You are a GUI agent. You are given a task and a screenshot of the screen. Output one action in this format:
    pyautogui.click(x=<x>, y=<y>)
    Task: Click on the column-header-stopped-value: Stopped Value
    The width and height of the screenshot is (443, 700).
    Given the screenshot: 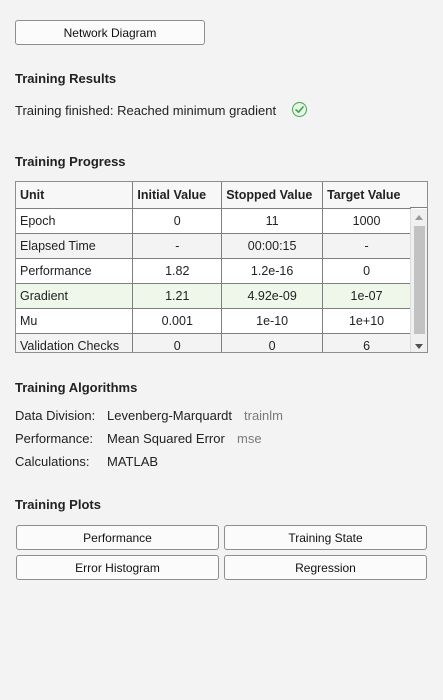 What is the action you would take?
    pyautogui.click(x=272, y=195)
    